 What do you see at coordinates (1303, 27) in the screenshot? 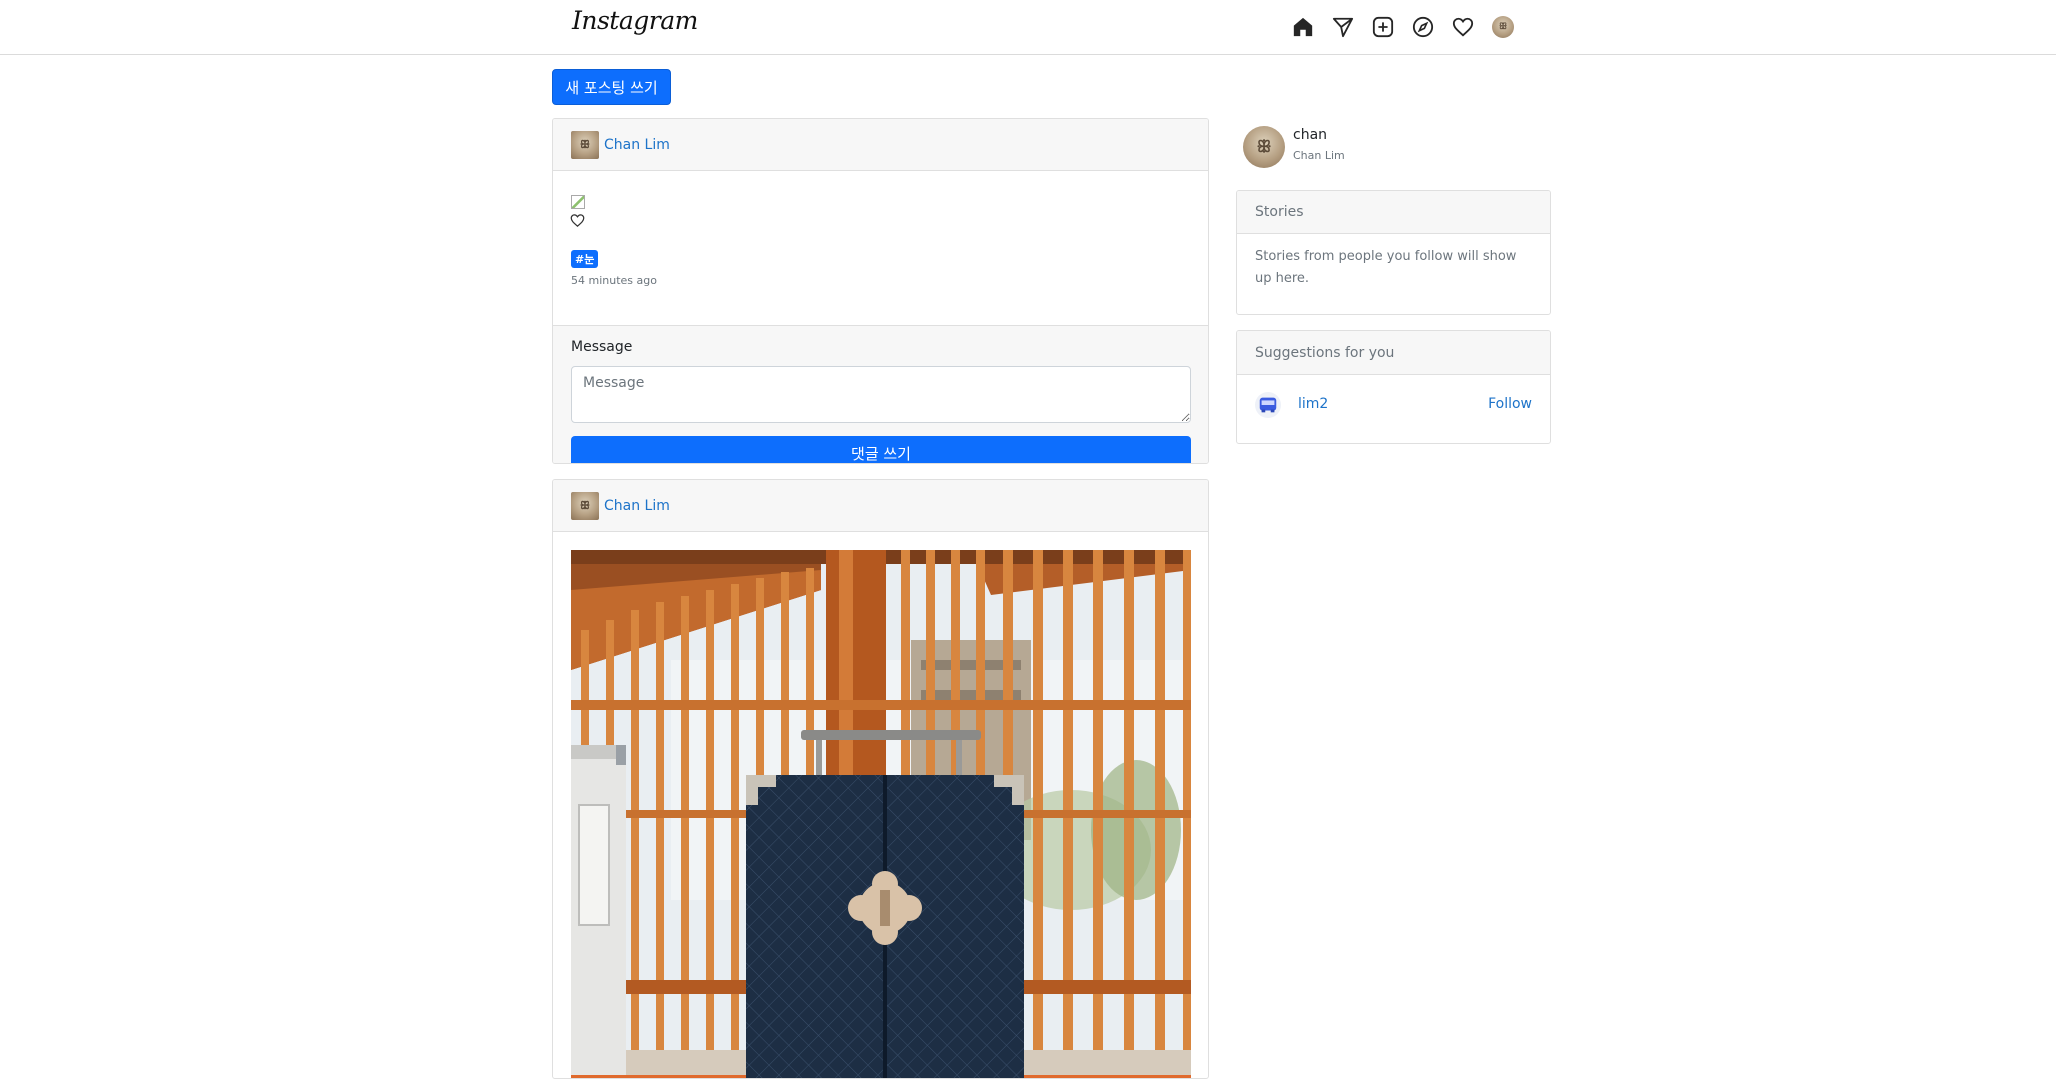
I see `home-icon` at bounding box center [1303, 27].